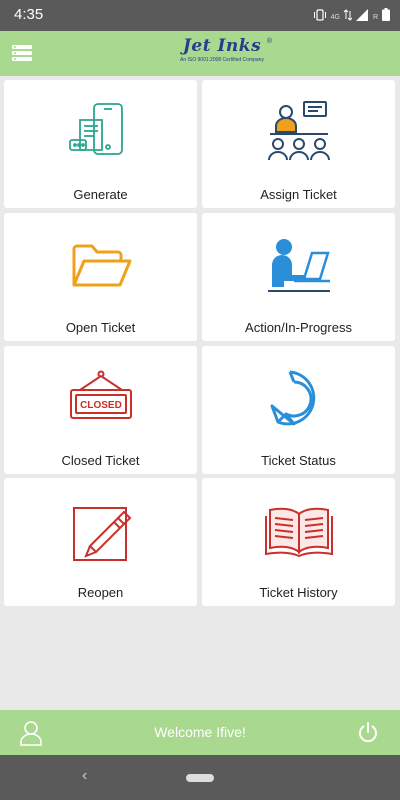 The height and width of the screenshot is (800, 400). I want to click on status-icons: 4G R, so click(351, 17).